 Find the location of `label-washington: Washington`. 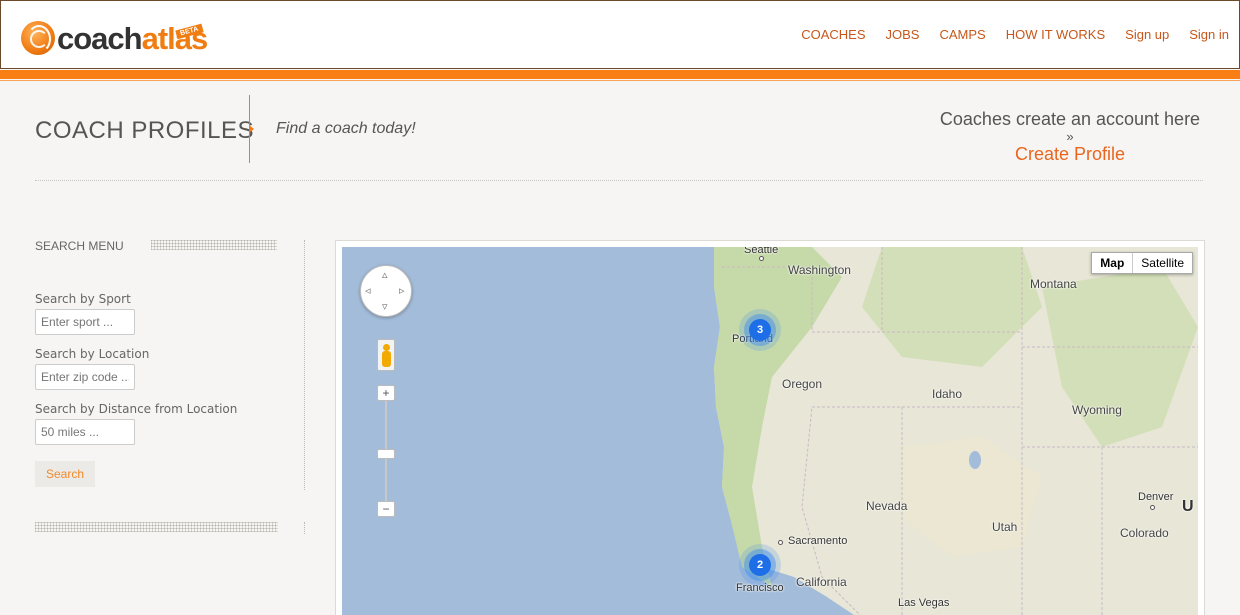

label-washington: Washington is located at coordinates (819, 270).